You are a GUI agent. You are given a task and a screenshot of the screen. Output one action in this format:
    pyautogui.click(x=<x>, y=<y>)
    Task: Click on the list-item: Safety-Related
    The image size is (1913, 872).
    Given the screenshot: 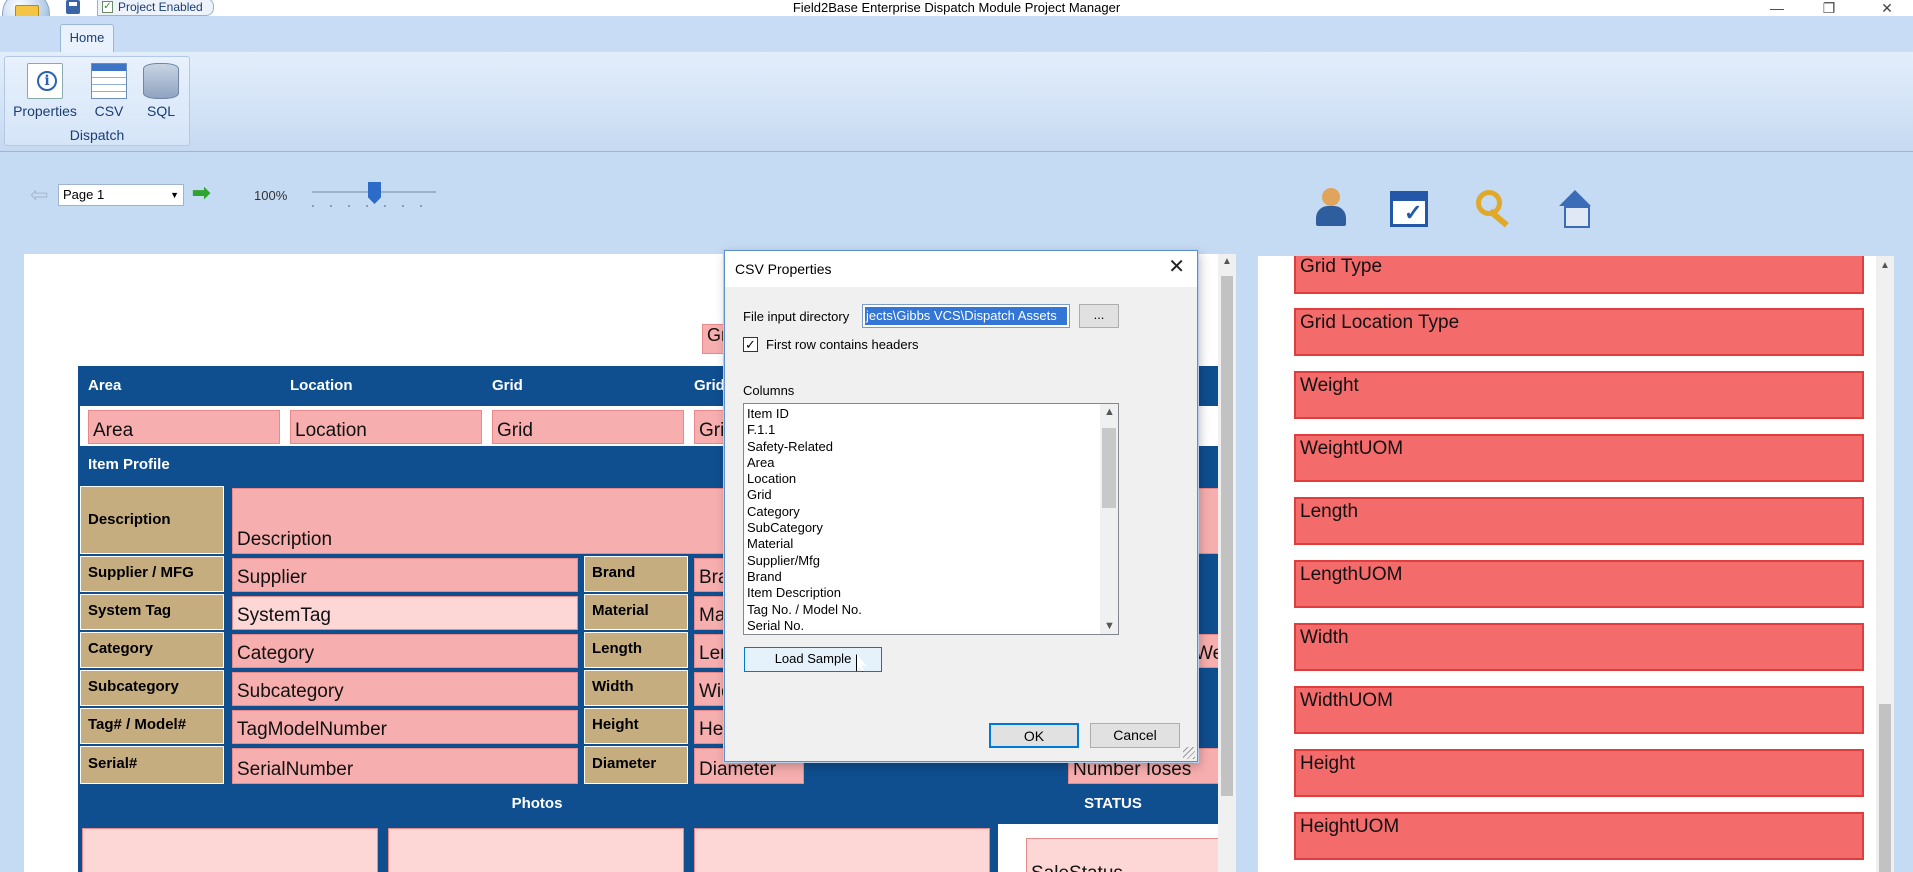 What is the action you would take?
    pyautogui.click(x=804, y=447)
    